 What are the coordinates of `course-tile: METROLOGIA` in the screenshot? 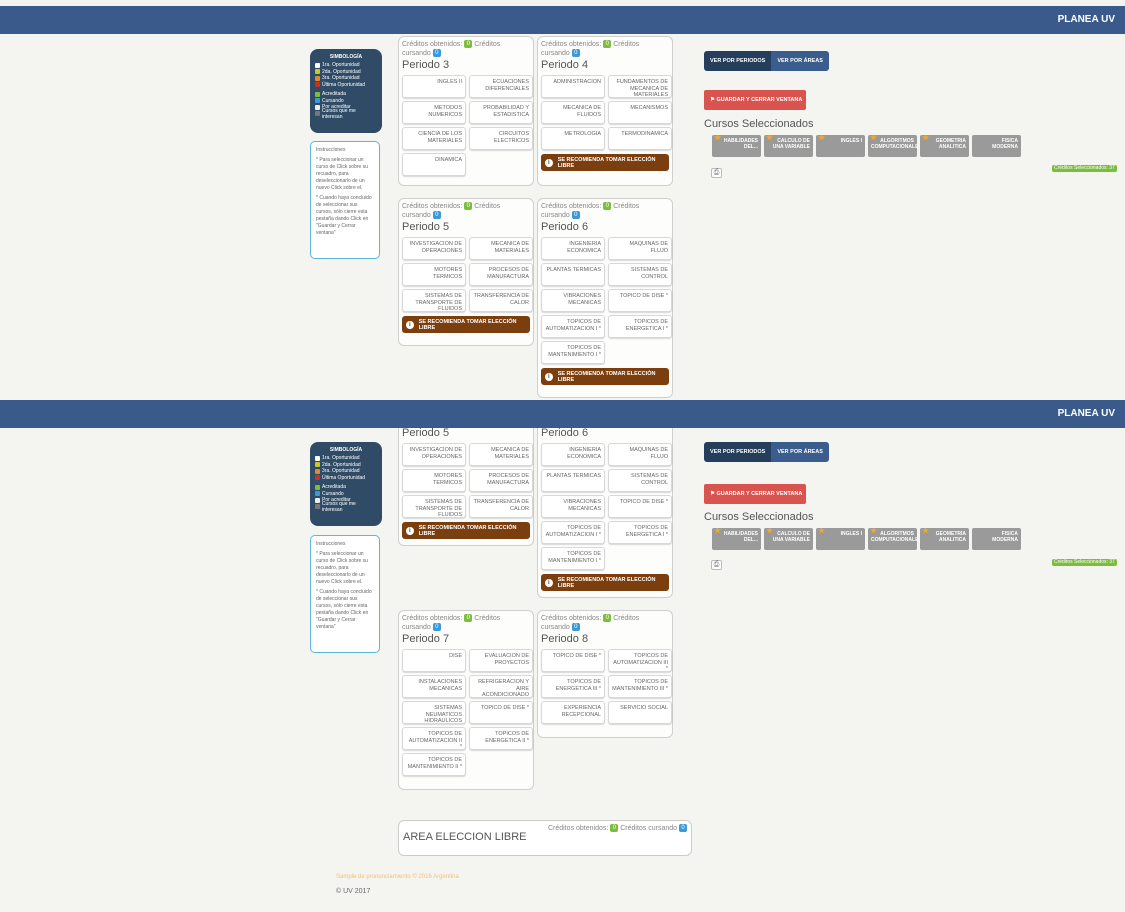 It's located at (573, 138).